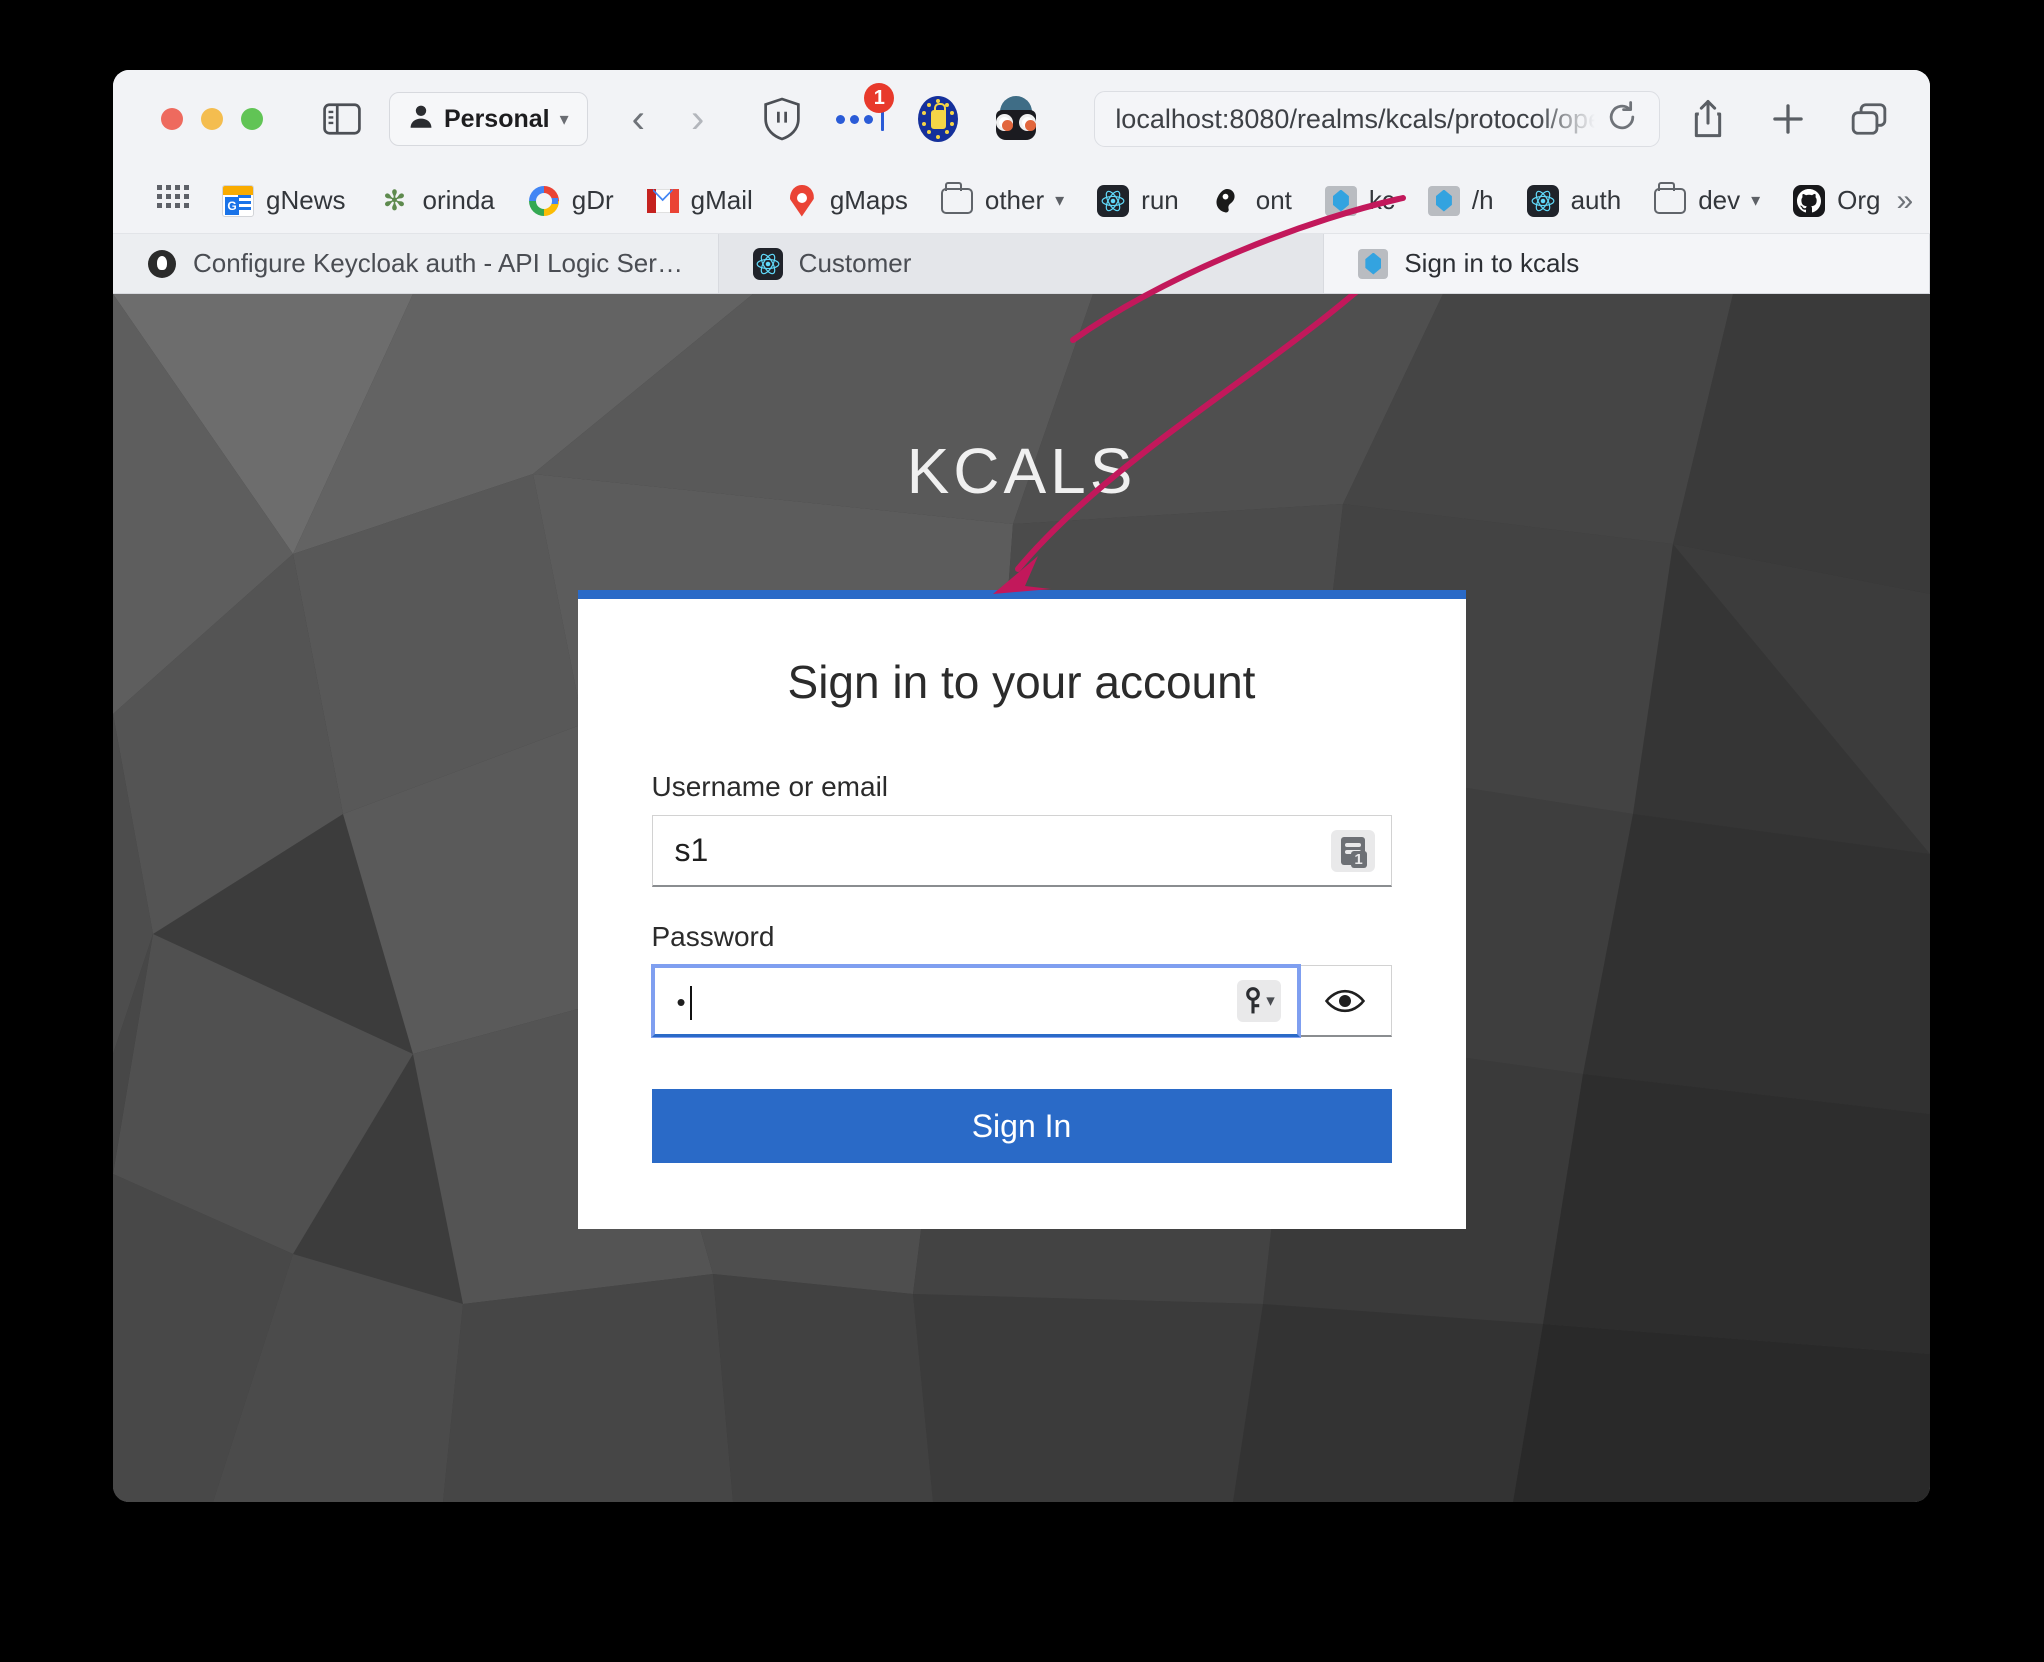 This screenshot has width=2044, height=1662. Describe the element at coordinates (421, 119) in the screenshot. I see `person-icon` at that location.